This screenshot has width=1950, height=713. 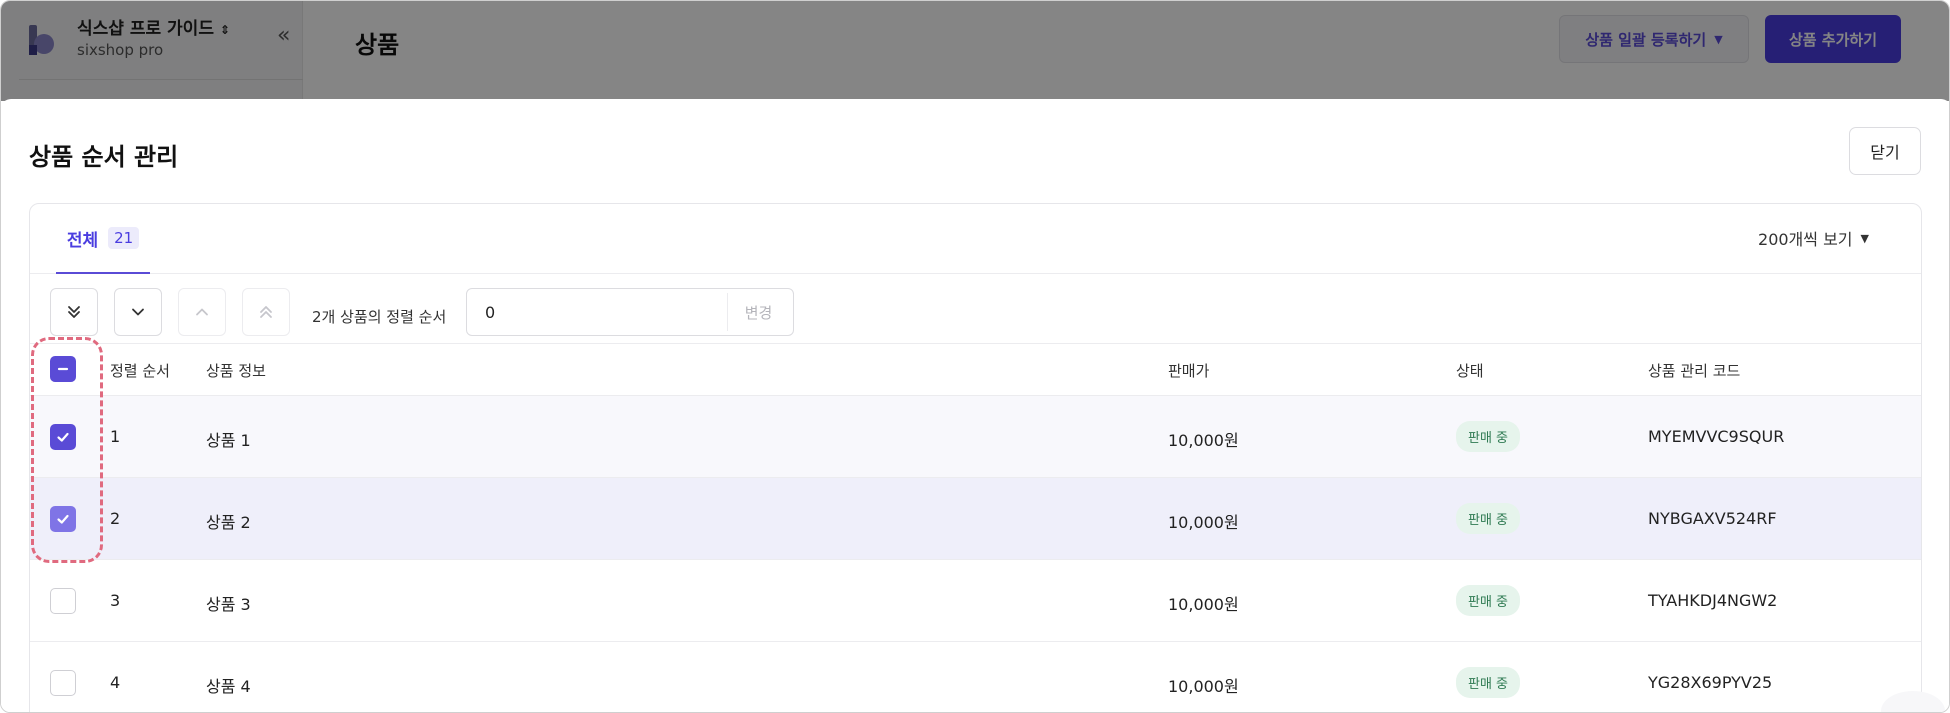 I want to click on header-info: 상품 정보, so click(x=236, y=371).